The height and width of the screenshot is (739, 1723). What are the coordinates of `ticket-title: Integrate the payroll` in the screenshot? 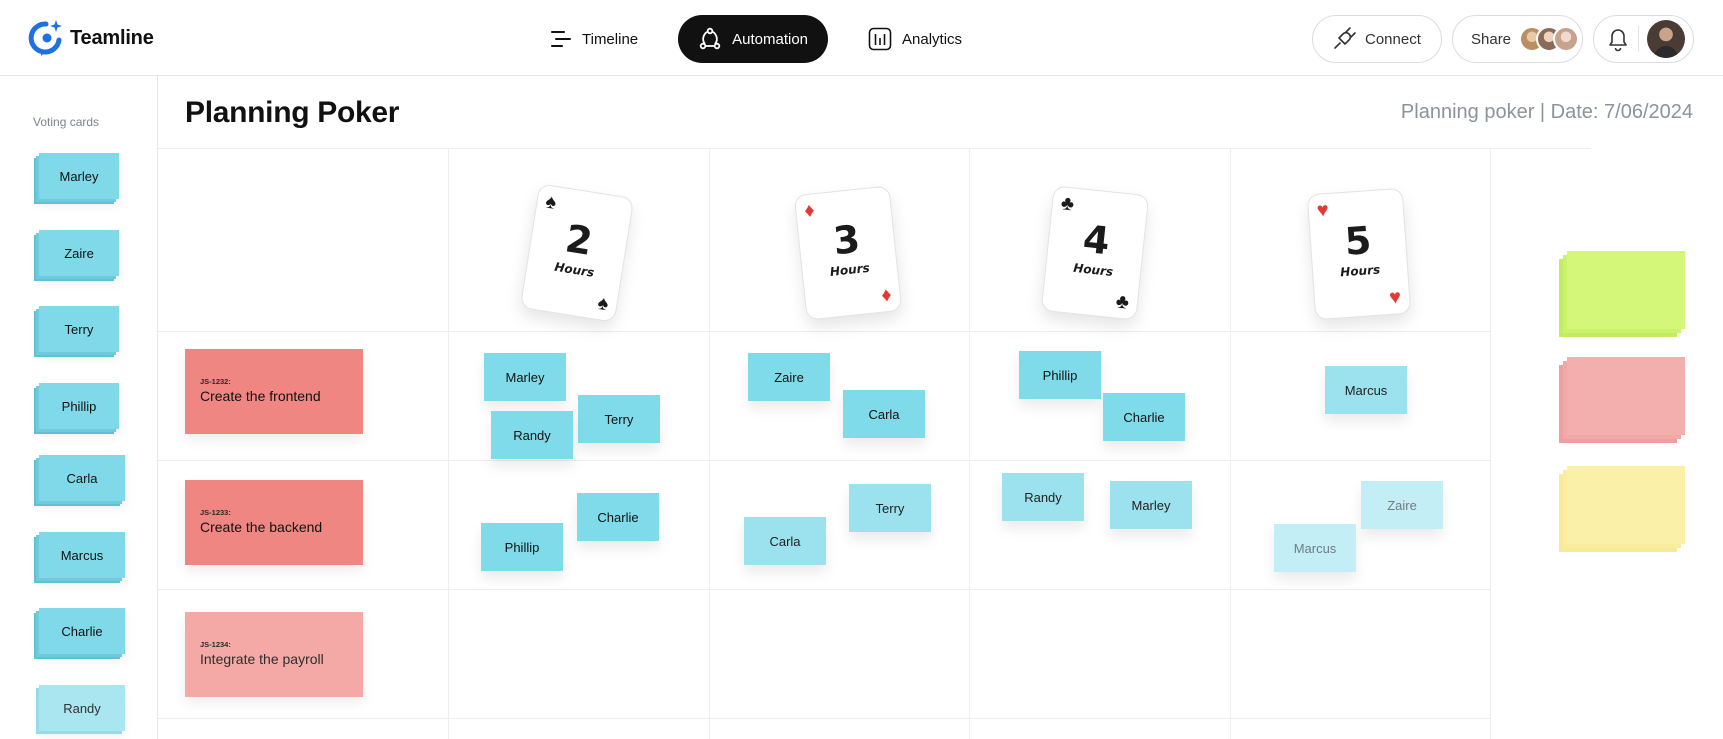 It's located at (262, 659).